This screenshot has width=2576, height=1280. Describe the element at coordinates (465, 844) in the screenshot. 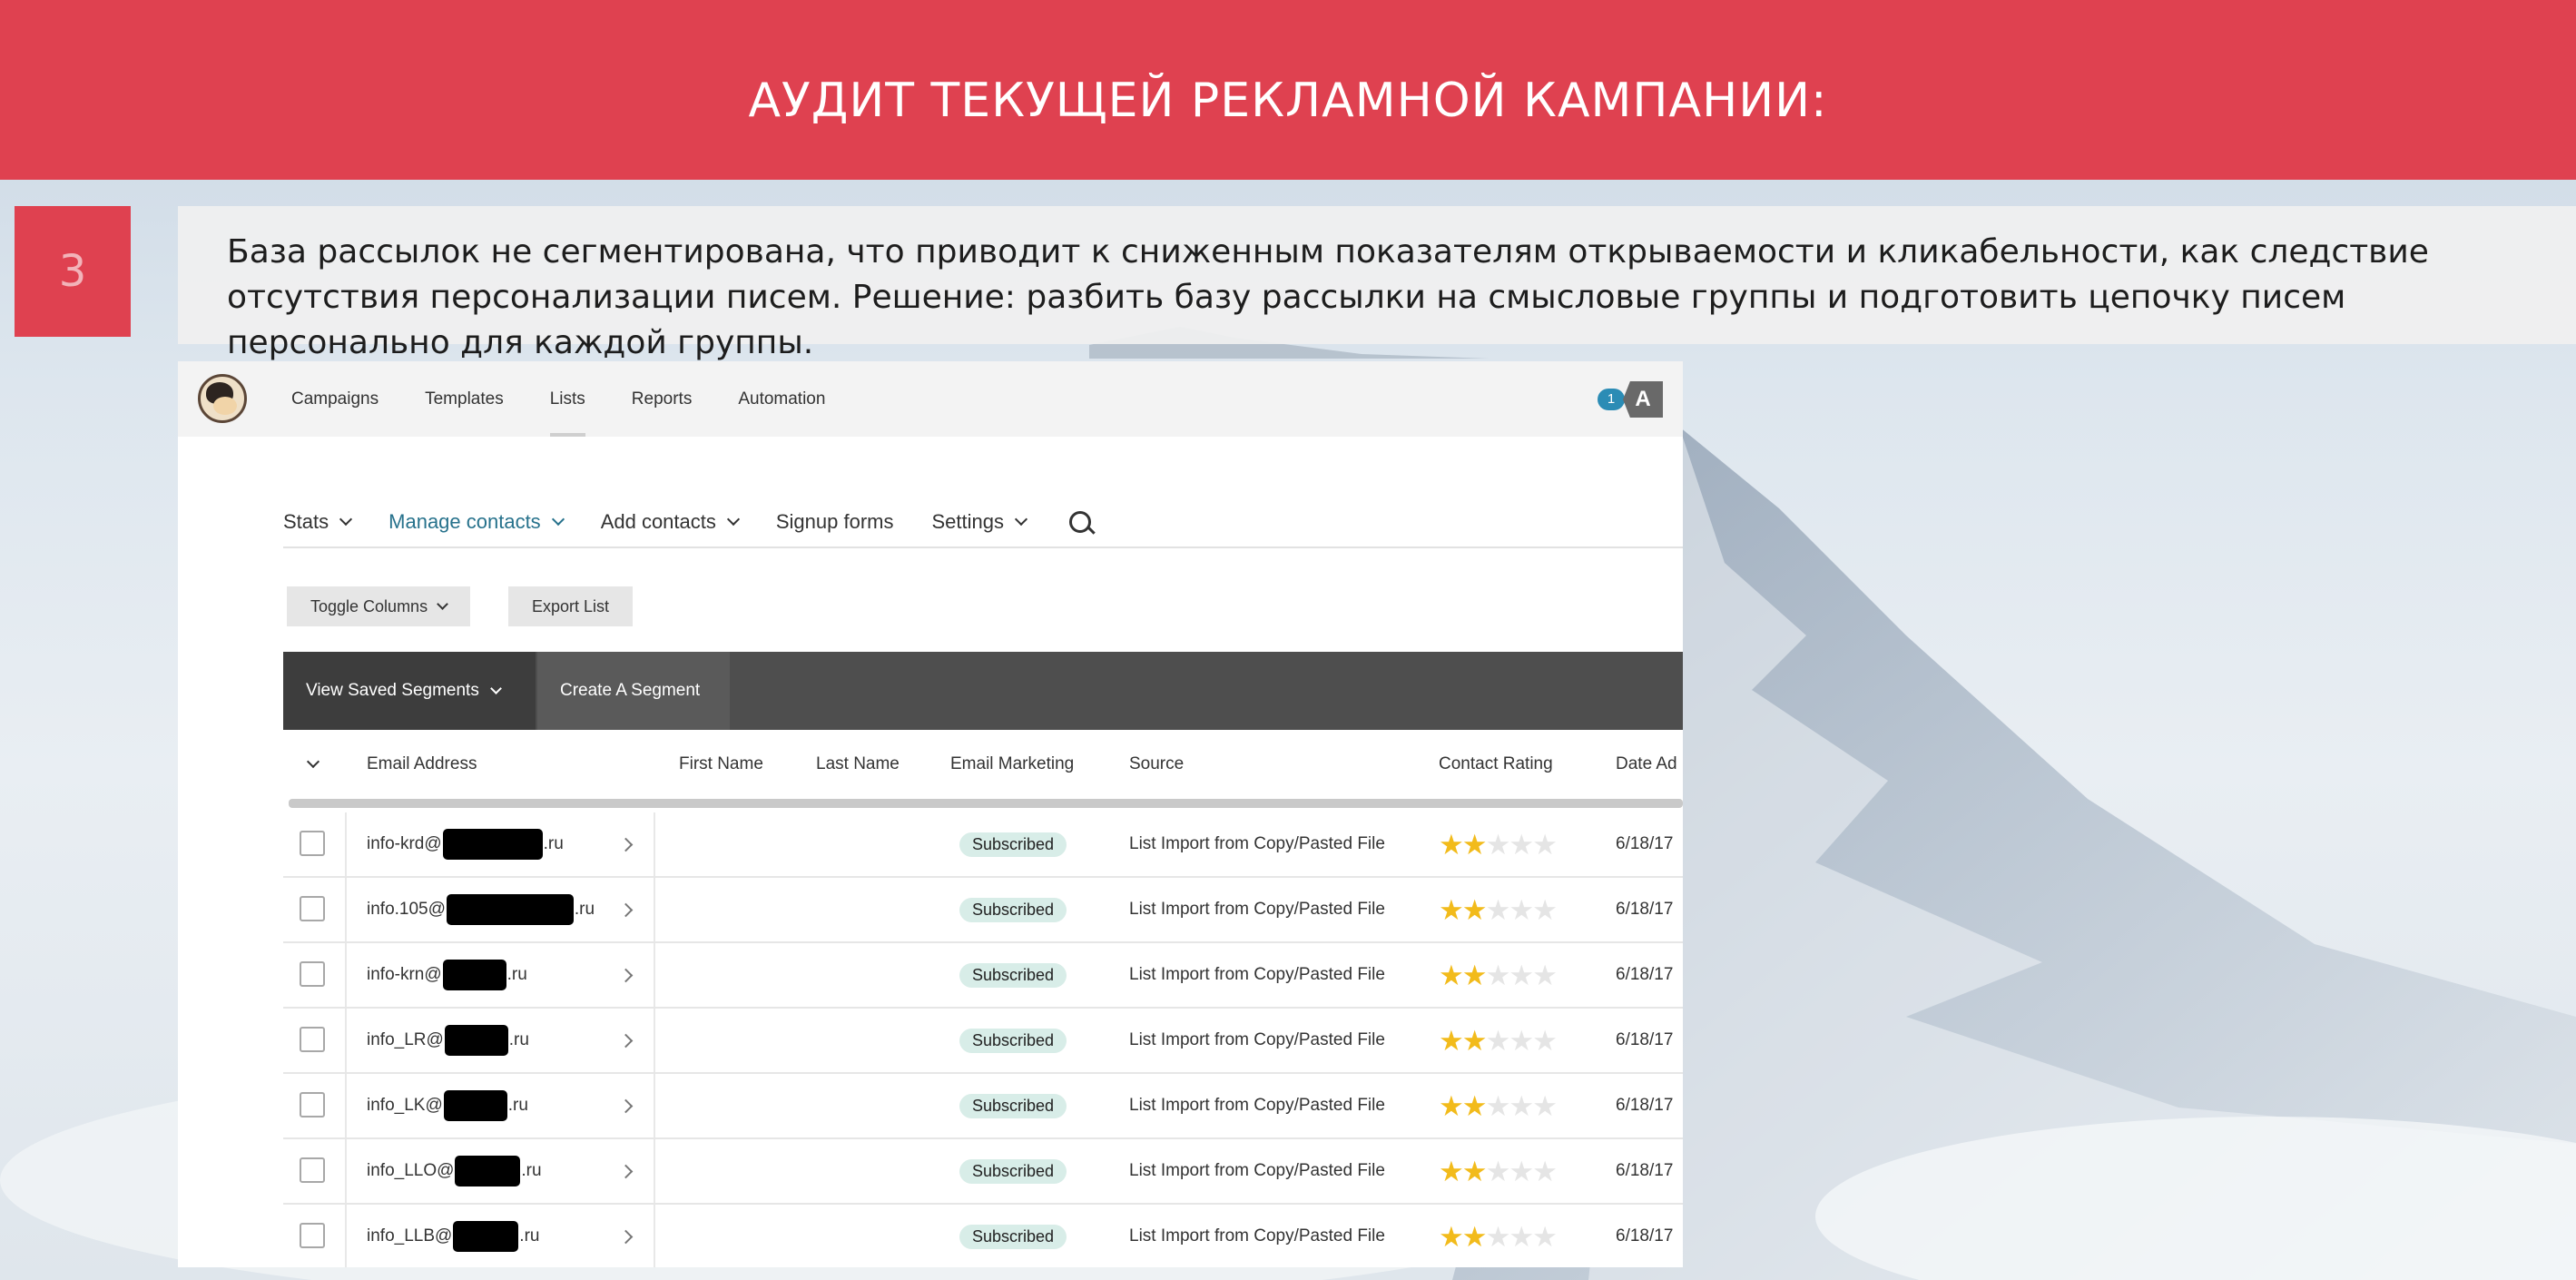

I see `email-cell: info-krd@ .ru` at that location.